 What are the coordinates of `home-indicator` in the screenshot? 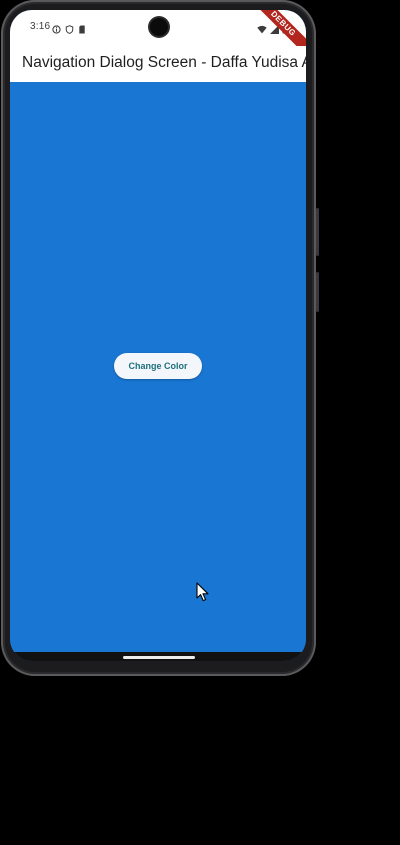 It's located at (159, 657).